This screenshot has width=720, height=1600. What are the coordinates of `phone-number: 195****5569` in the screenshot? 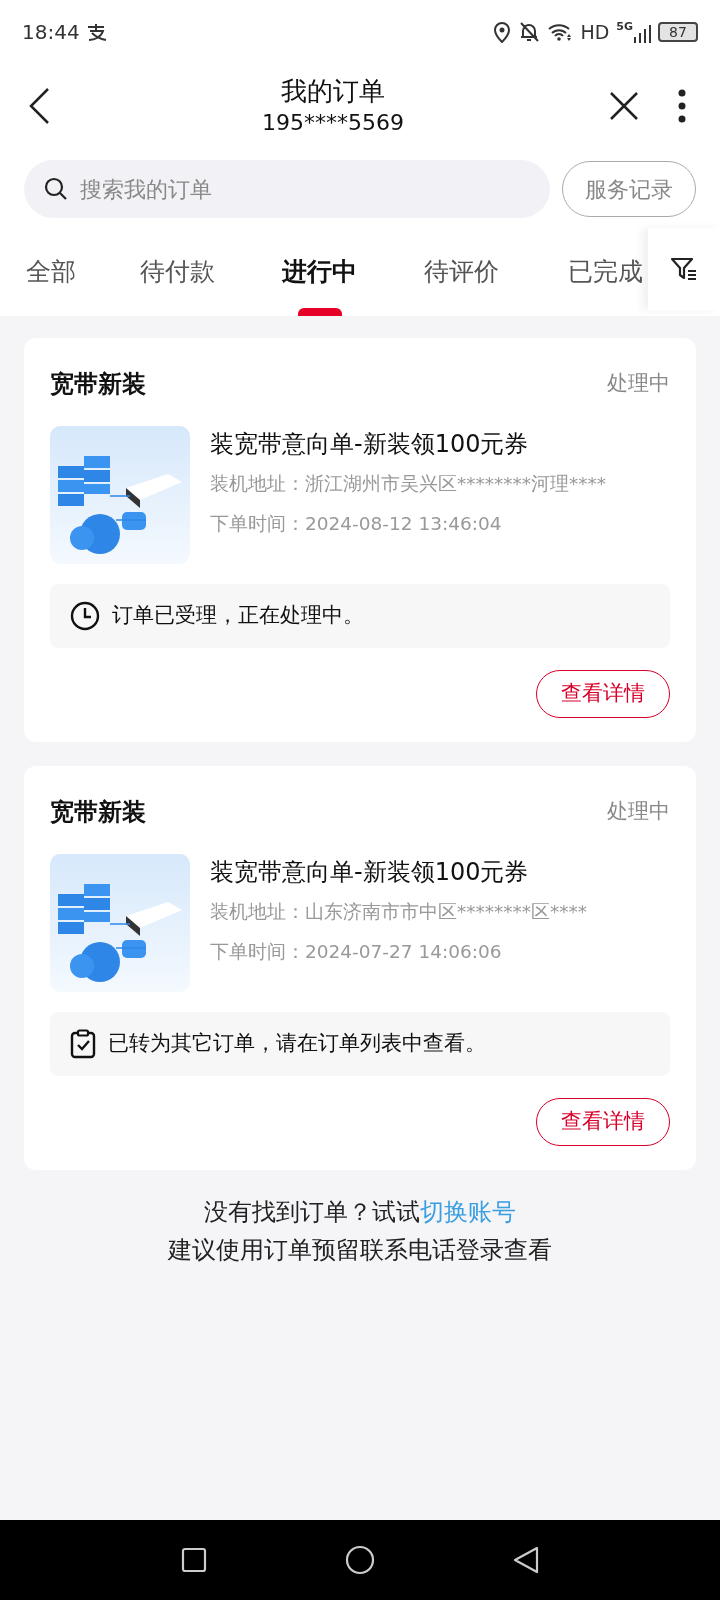 It's located at (333, 123).